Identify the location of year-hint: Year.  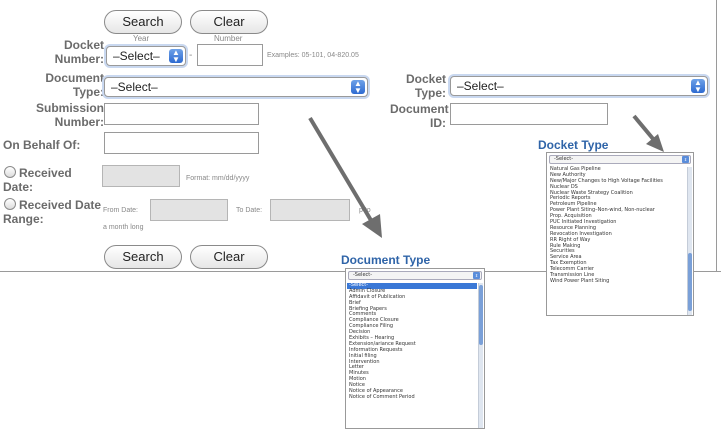
(141, 38).